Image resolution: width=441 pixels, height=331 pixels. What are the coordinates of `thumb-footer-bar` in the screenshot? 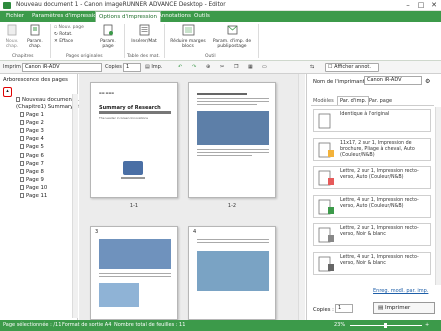 It's located at (133, 178).